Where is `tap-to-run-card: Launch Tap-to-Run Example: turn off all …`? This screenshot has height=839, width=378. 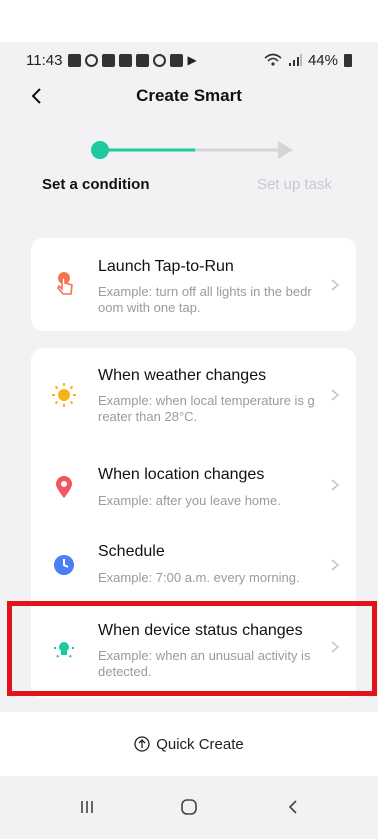
tap-to-run-card: Launch Tap-to-Run Example: turn off all … is located at coordinates (193, 284).